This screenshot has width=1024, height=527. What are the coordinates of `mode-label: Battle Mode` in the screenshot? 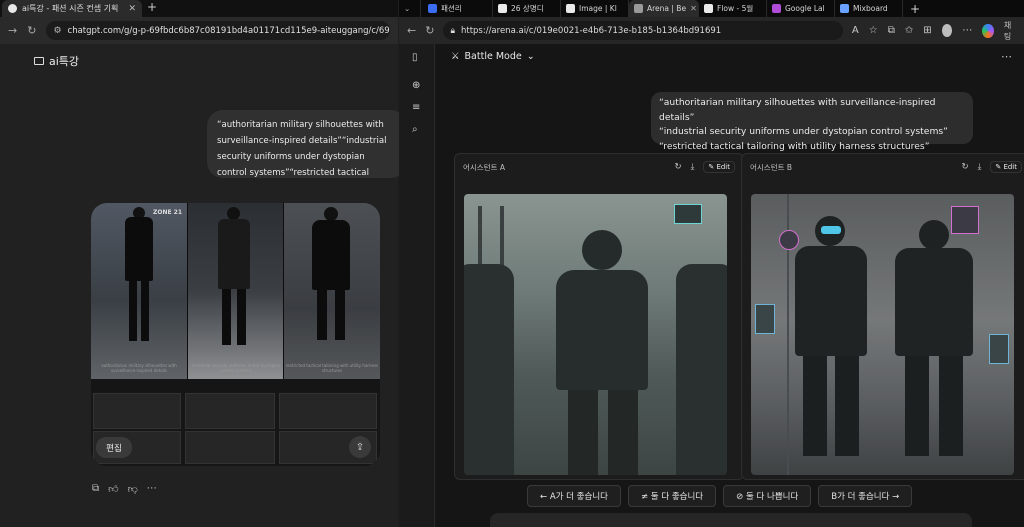 It's located at (493, 56).